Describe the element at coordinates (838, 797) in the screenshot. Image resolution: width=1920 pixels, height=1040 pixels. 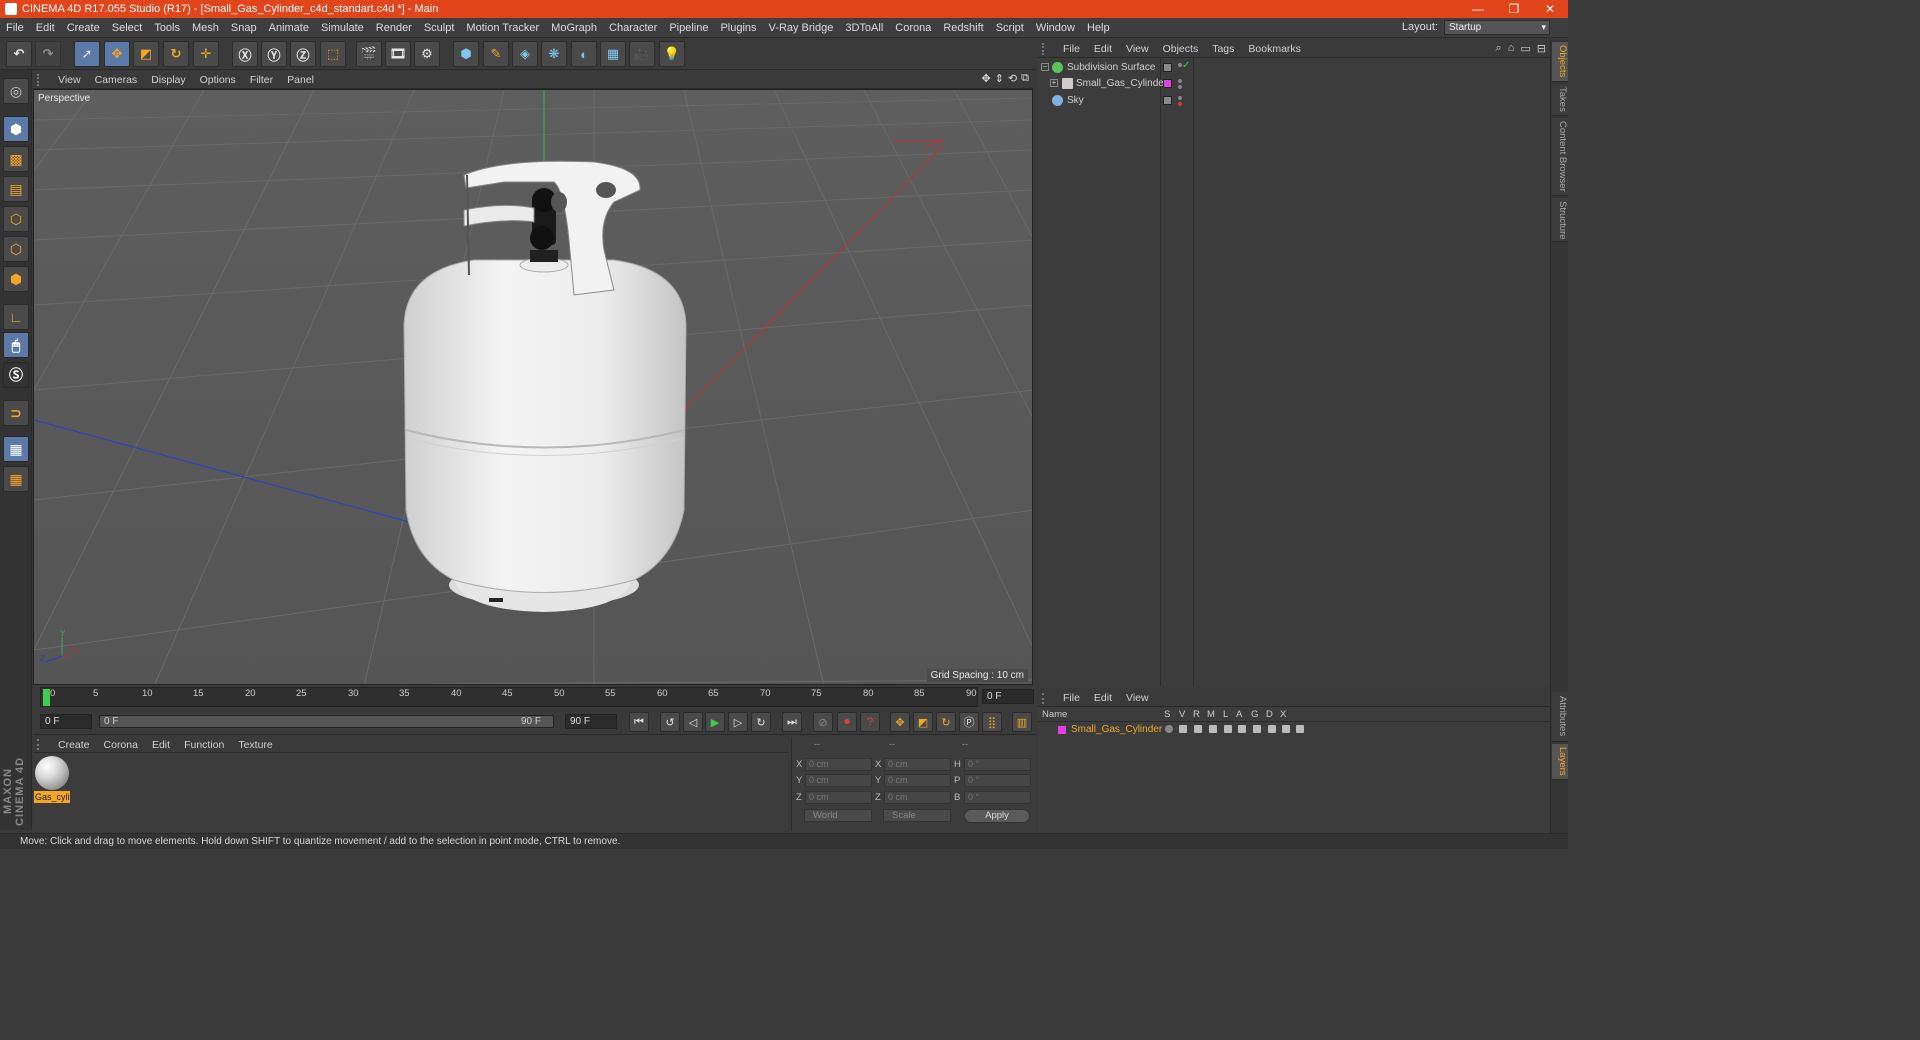
I see `position-z-field: 0 cm` at that location.